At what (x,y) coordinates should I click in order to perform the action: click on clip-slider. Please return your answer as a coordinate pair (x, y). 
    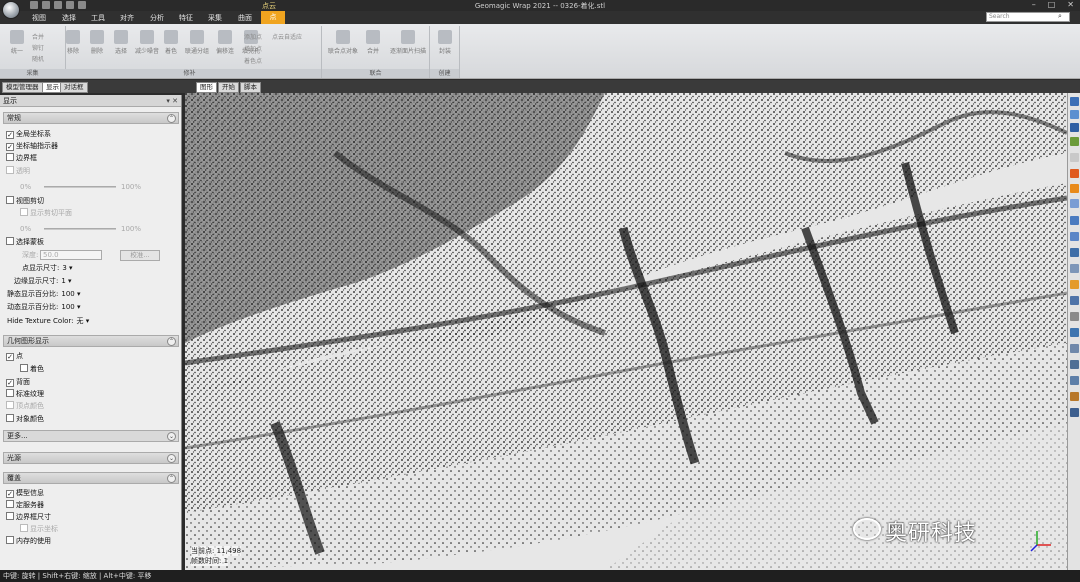
    Looking at the image, I should click on (80, 229).